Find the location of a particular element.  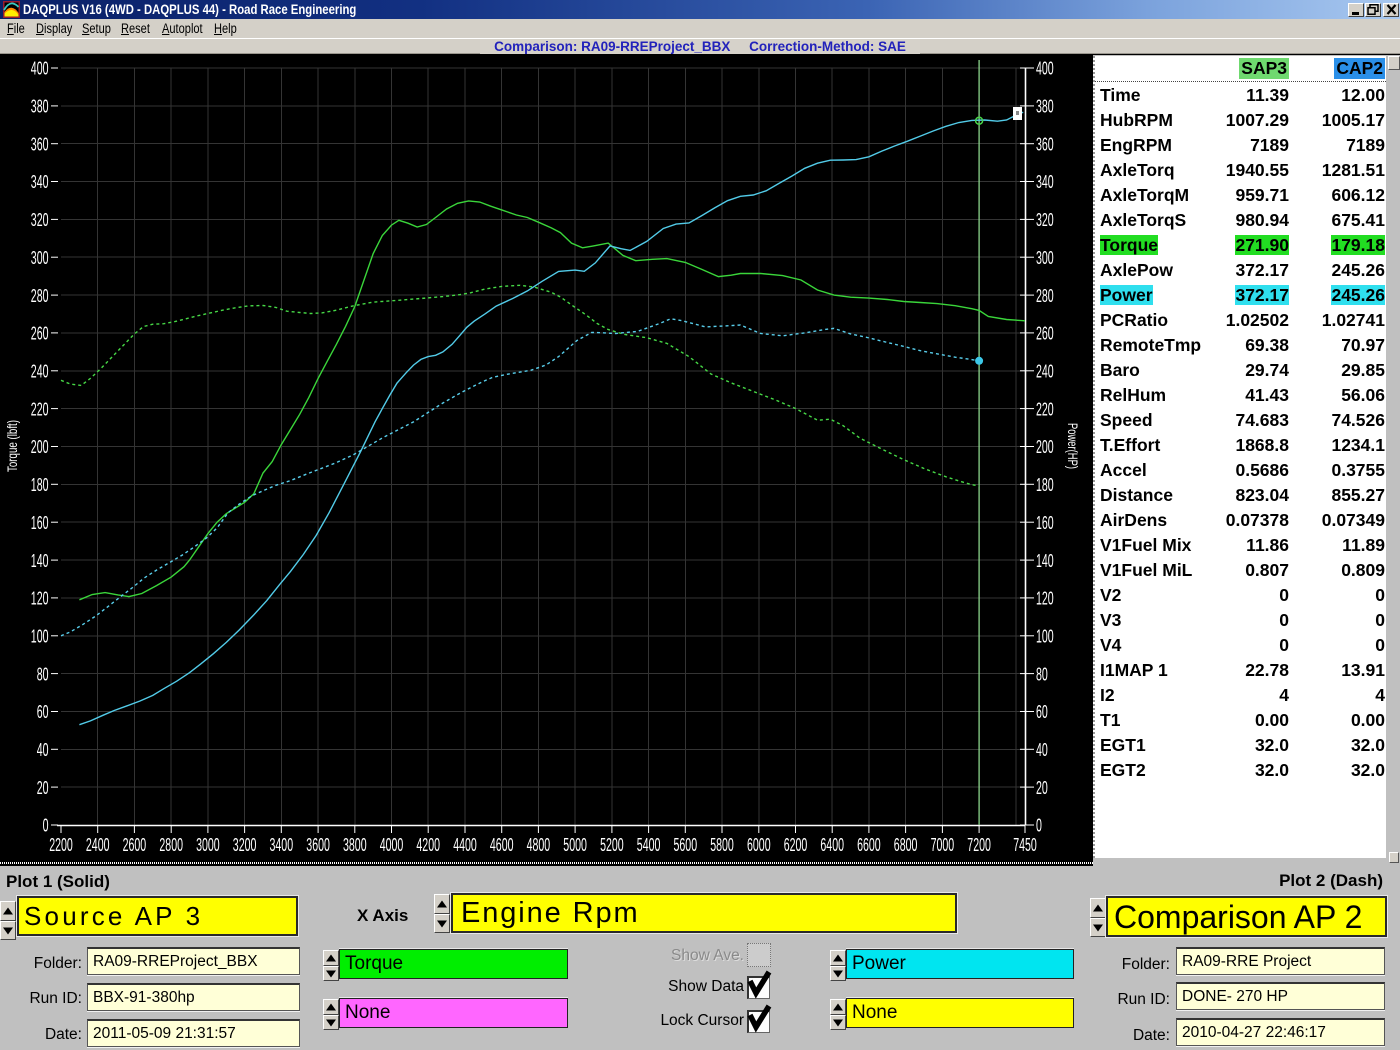

svg-text: 5600 is located at coordinates (686, 844).